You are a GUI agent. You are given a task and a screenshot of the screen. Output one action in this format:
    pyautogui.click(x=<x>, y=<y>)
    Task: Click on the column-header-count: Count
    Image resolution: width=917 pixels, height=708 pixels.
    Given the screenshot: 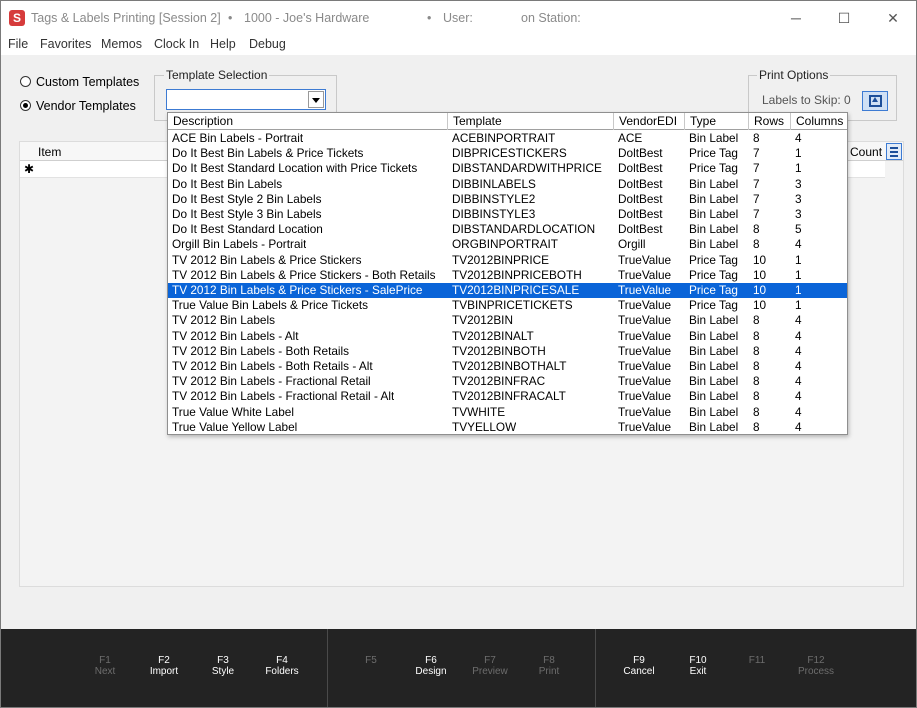 What is the action you would take?
    pyautogui.click(x=866, y=152)
    